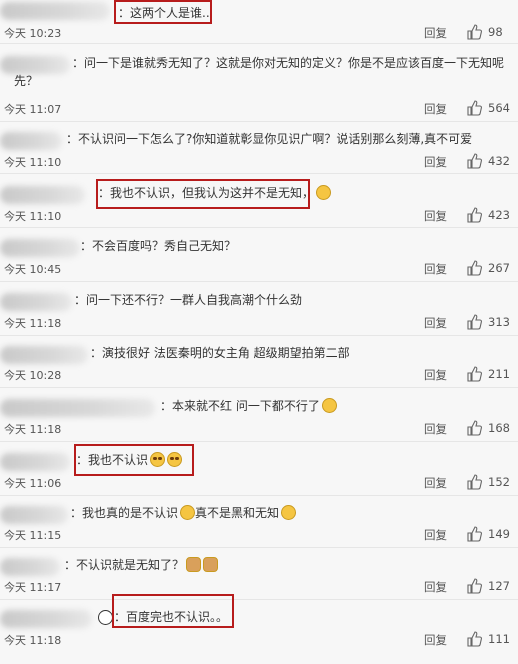 This screenshot has width=518, height=664. What do you see at coordinates (259, 72) in the screenshot?
I see `comment-text: ：问一下是谁就秀无知了？这就是你对无知的定义？你是不是应该百度一下无知呢先？` at bounding box center [259, 72].